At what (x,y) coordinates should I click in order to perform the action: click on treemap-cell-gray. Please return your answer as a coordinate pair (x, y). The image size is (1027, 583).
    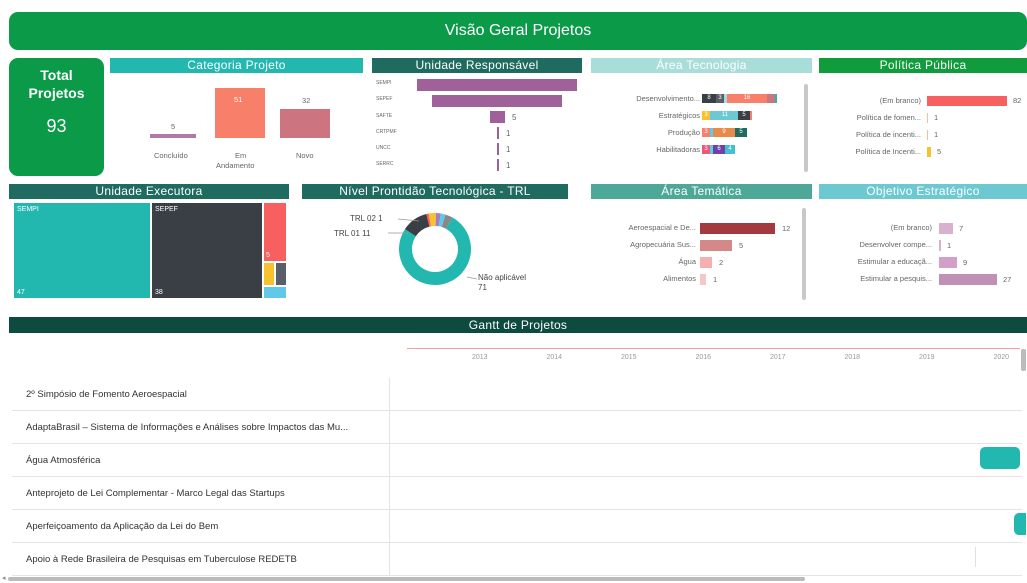
    Looking at the image, I should click on (281, 274).